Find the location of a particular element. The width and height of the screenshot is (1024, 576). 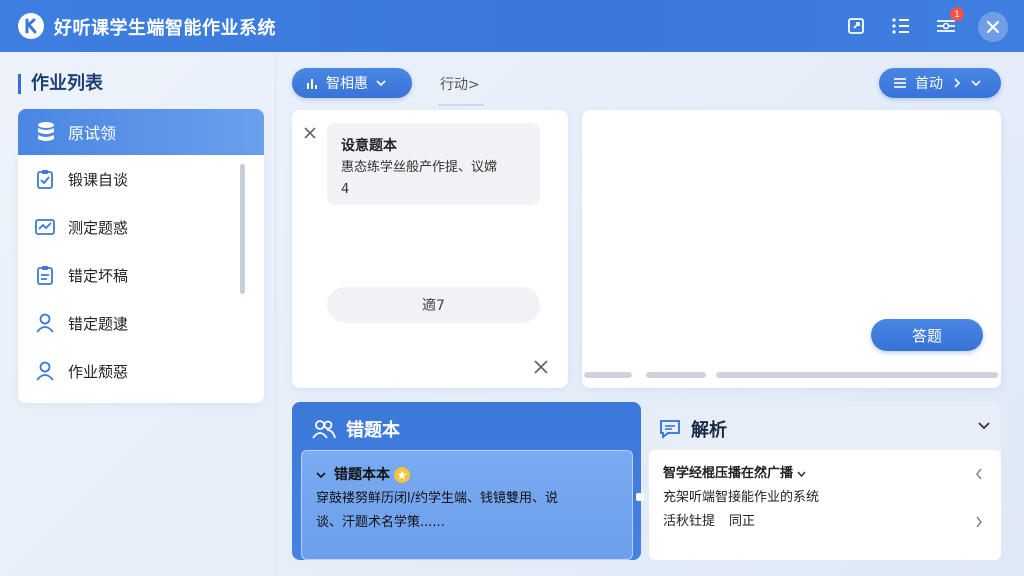

sidebar-item-3: 错定坏稿 is located at coordinates (141, 275).